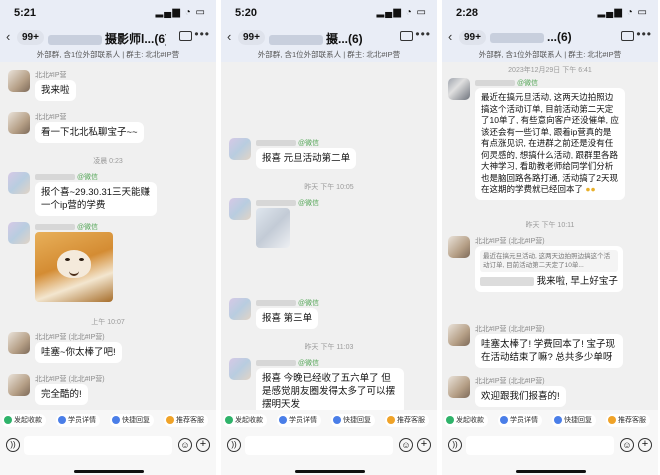 The width and height of the screenshot is (660, 475). I want to click on dog-sticker-image, so click(74, 267).